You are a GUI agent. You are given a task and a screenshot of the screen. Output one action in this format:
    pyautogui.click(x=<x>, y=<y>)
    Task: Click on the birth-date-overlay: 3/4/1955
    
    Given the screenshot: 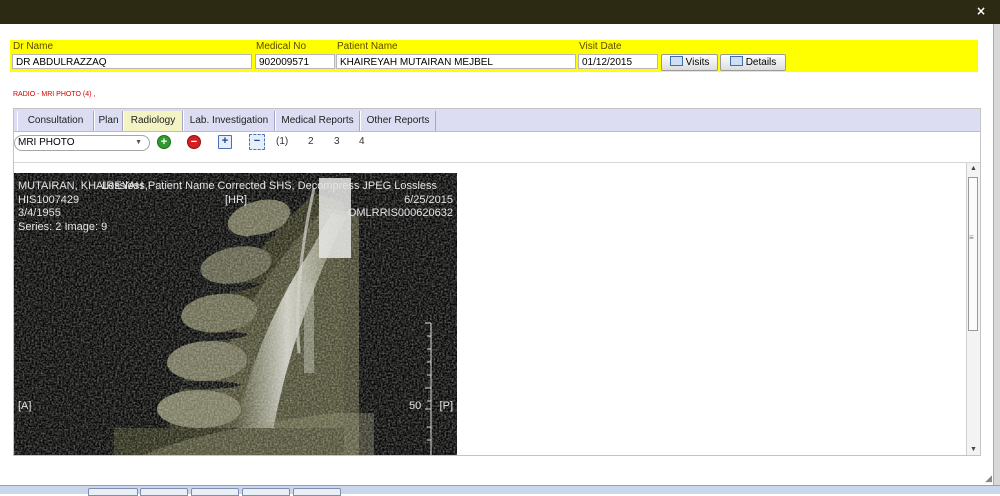 What is the action you would take?
    pyautogui.click(x=39, y=213)
    